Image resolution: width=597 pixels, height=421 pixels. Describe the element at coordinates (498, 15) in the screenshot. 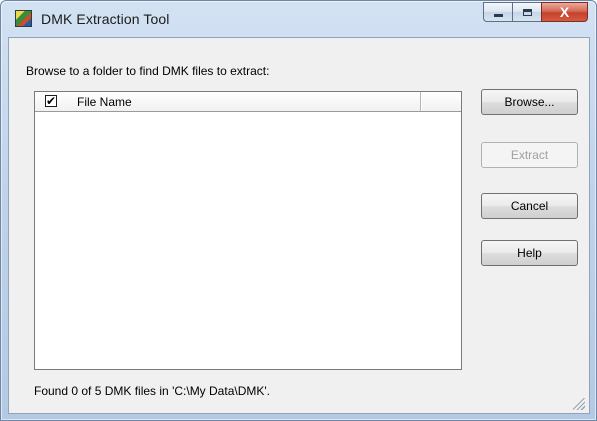

I see `minimize-icon` at that location.